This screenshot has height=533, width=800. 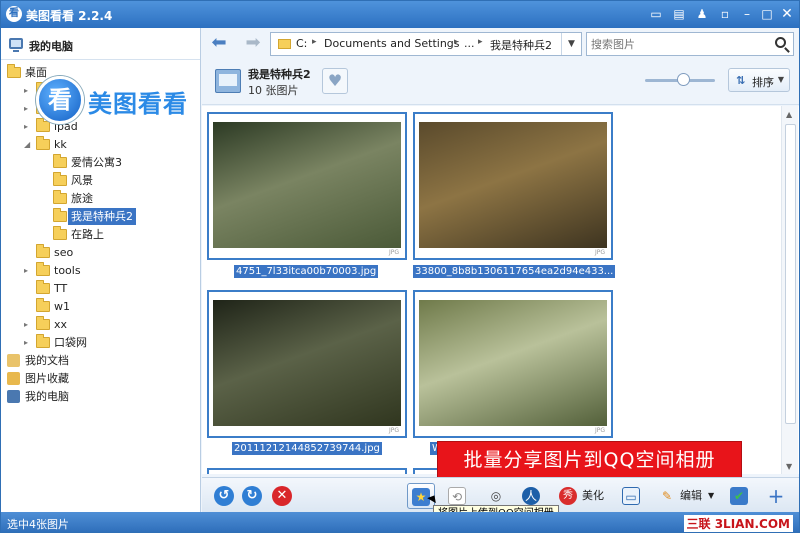 What do you see at coordinates (116, 198) in the screenshot?
I see `tree-item: 旅途` at bounding box center [116, 198].